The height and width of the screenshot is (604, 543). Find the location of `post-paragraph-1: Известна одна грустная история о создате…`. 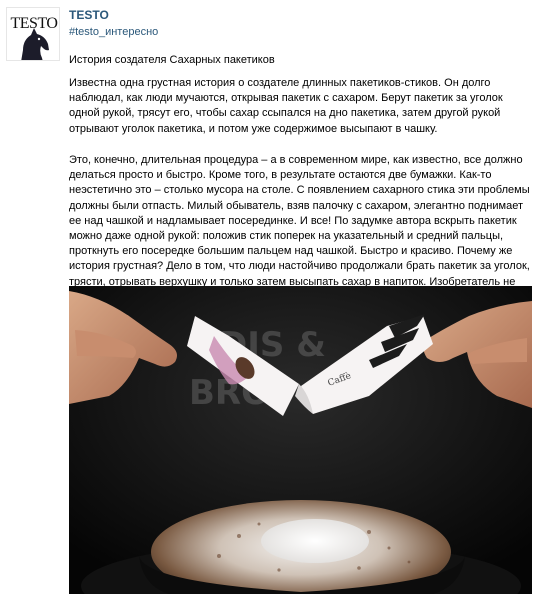

post-paragraph-1: Известна одна грустная история о создате… is located at coordinates (286, 106).